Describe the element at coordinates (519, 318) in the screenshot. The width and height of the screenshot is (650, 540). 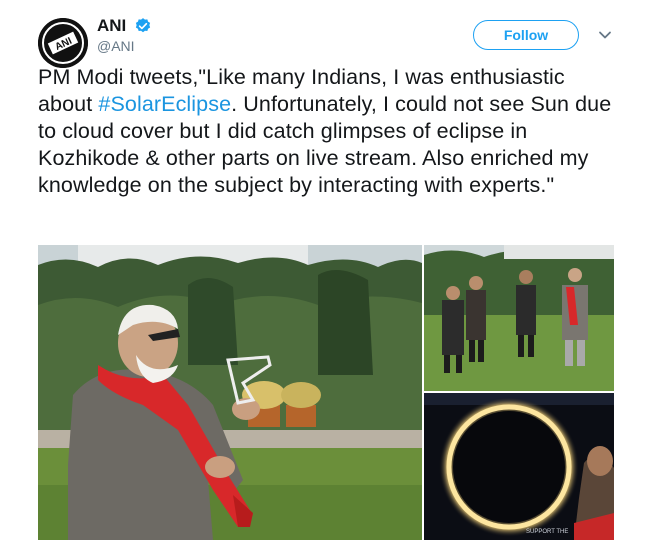
I see `group-in-garden-photo` at that location.